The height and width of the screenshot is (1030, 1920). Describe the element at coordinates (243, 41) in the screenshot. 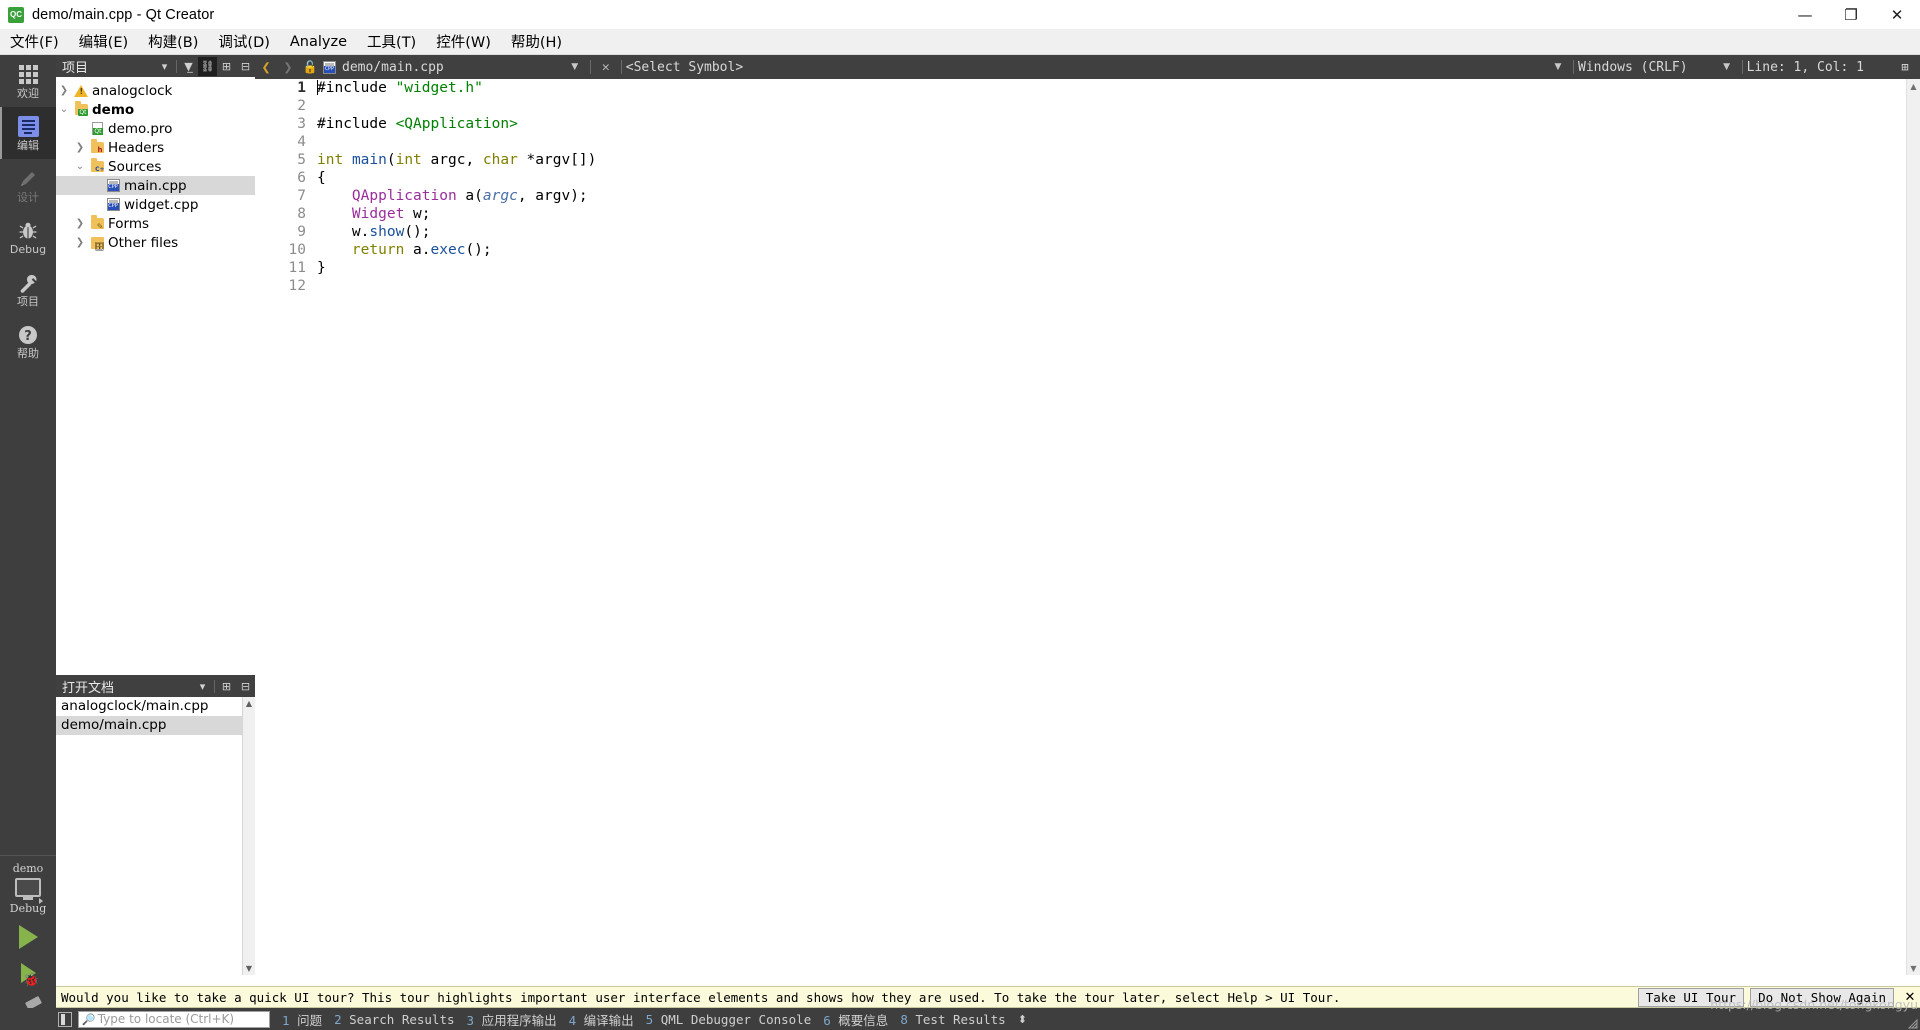

I see `menu-debug: 调试(D)` at that location.